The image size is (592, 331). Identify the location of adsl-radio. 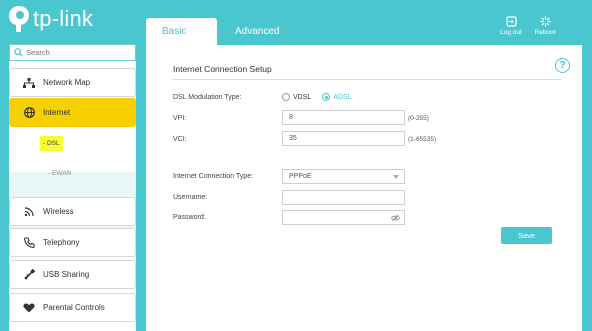
(326, 97).